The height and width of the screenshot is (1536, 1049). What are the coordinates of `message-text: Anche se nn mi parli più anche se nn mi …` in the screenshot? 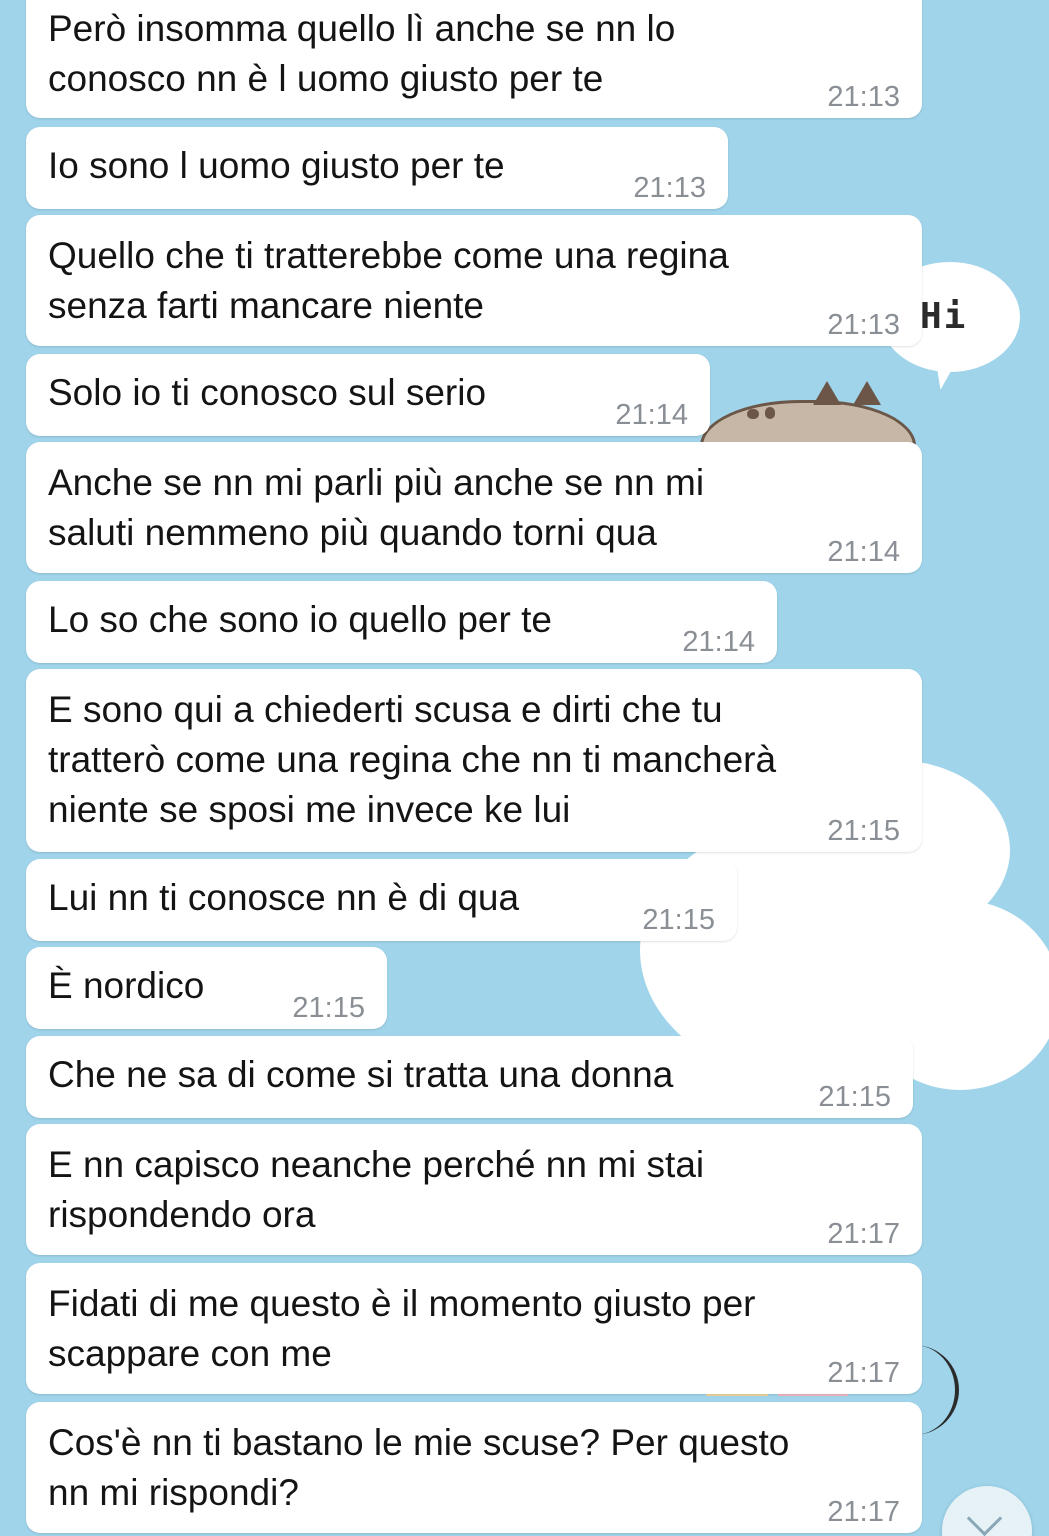 It's located at (376, 507).